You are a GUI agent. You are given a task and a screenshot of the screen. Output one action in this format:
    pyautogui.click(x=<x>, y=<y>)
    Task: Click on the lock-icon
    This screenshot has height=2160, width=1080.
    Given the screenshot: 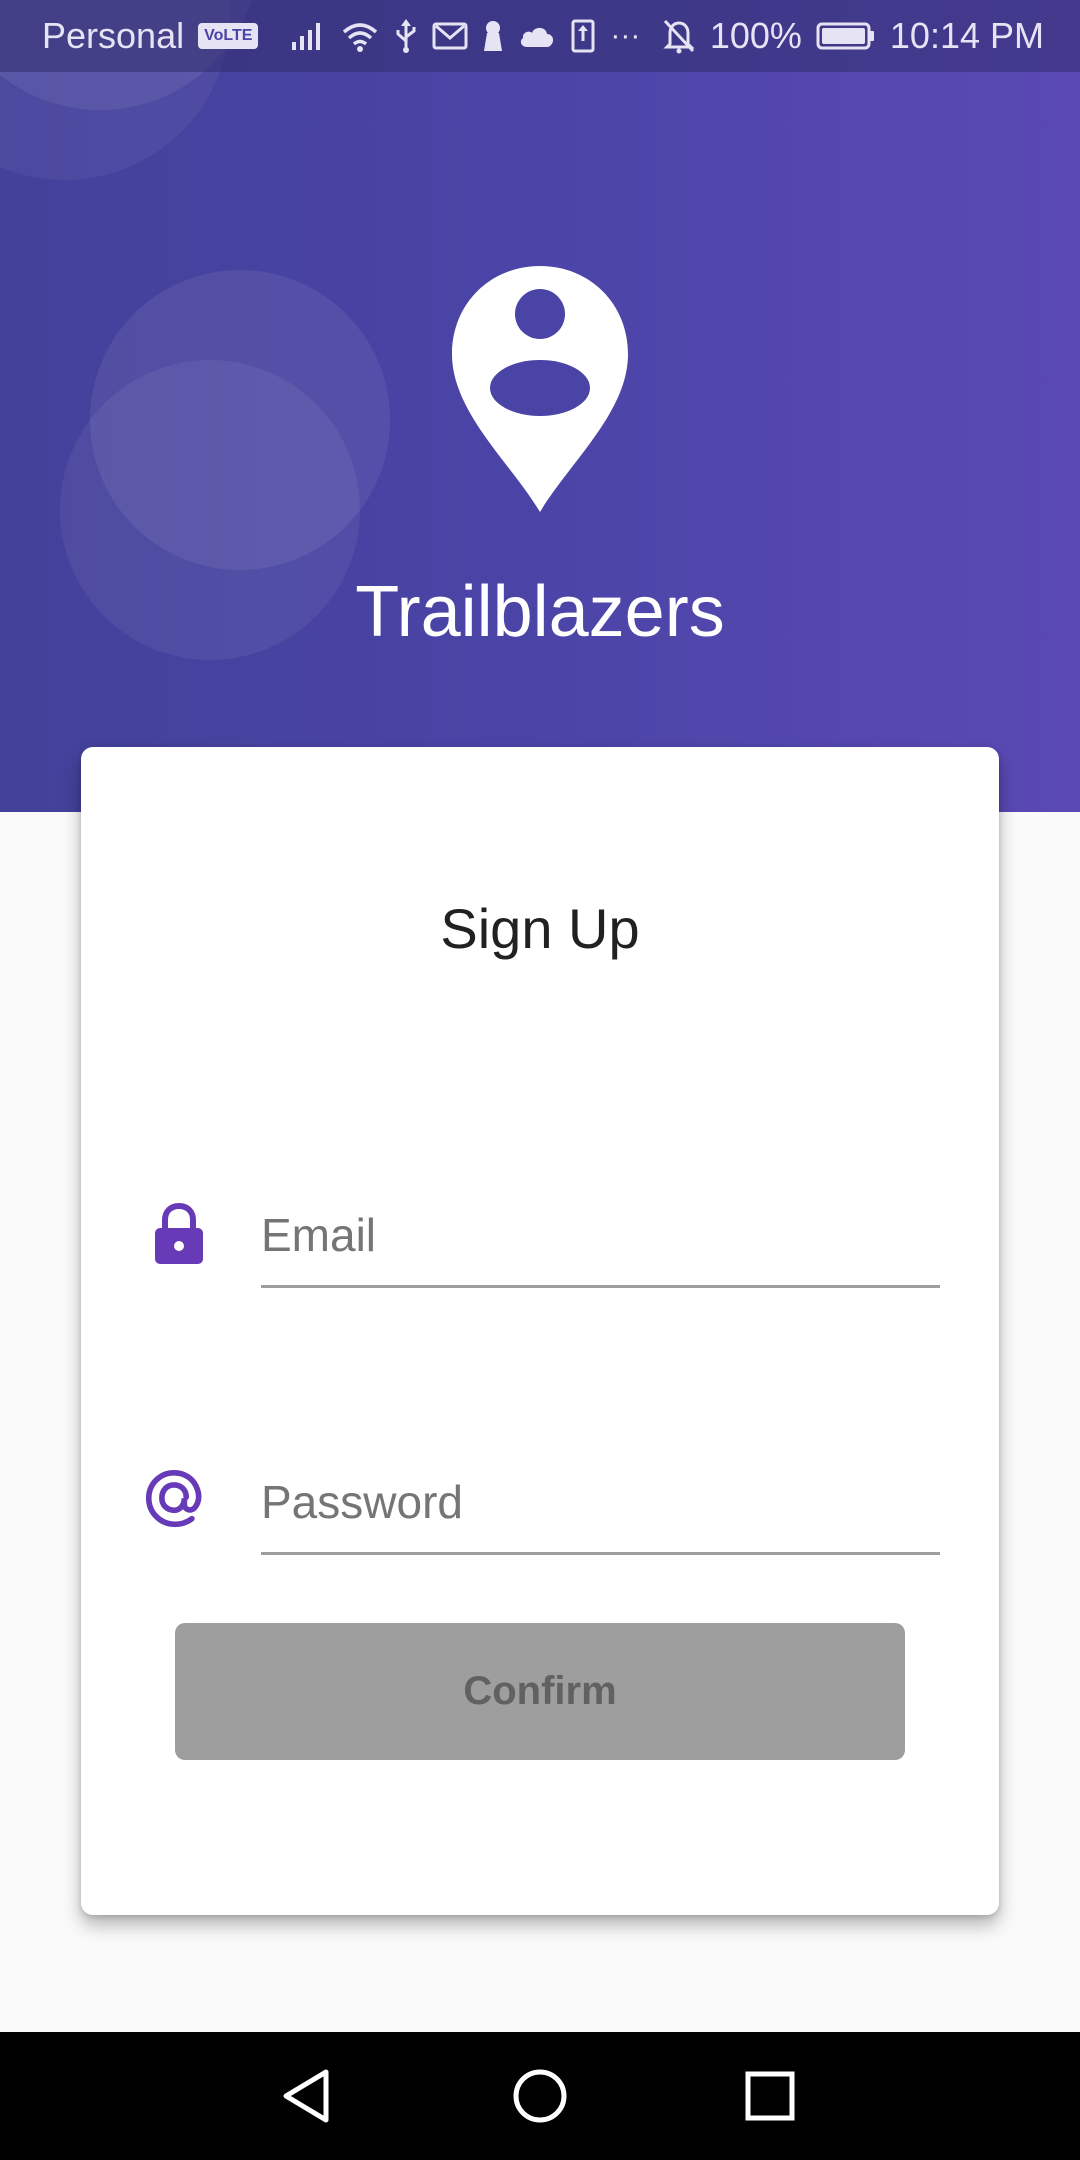 What is the action you would take?
    pyautogui.click(x=179, y=1233)
    